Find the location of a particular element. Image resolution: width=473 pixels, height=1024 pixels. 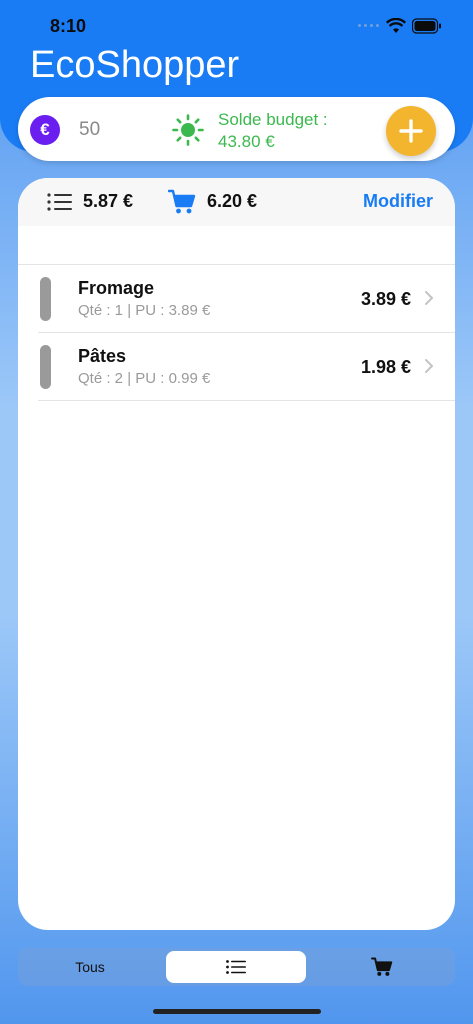

budget-card: € 50 Solde budget : 43.80 € is located at coordinates (236, 129).